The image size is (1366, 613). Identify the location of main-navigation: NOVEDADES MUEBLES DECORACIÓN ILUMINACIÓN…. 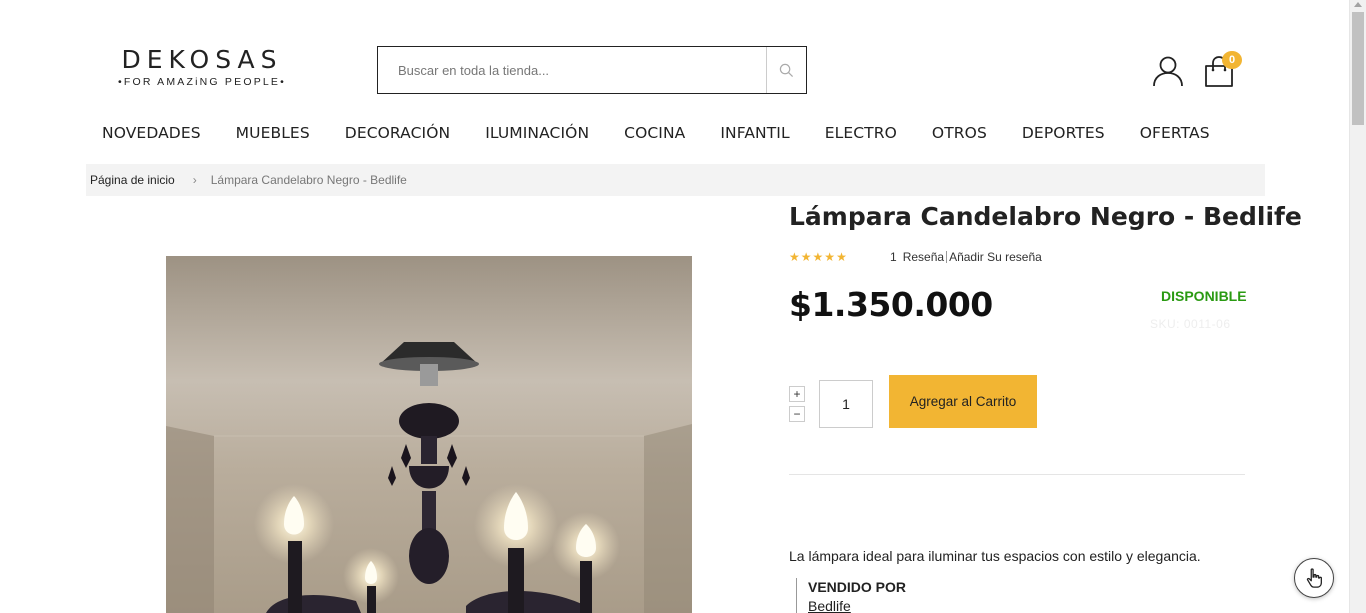
(673, 133).